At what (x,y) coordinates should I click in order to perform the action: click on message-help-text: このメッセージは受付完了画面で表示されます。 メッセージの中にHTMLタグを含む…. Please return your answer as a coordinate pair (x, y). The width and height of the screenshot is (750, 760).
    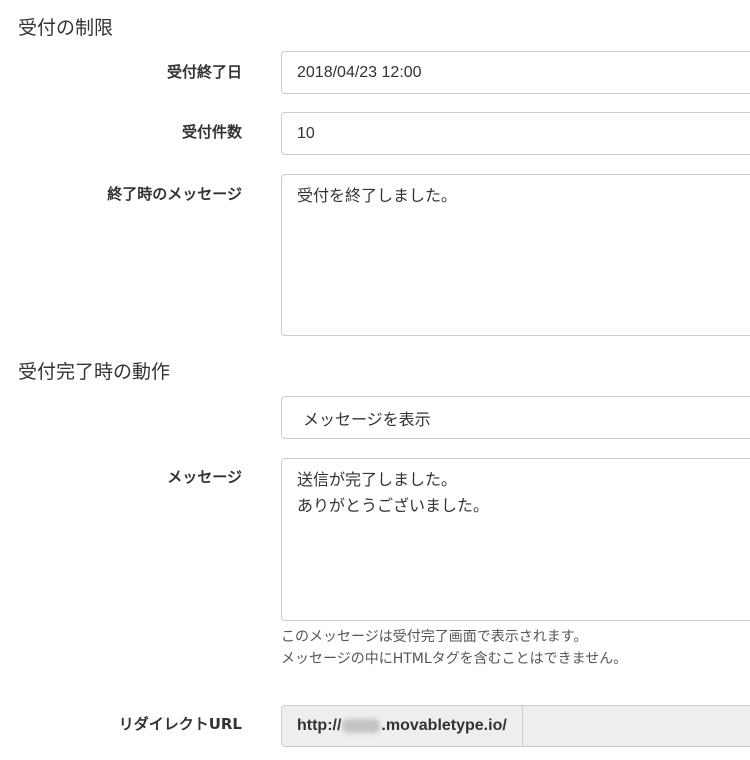
    Looking at the image, I should click on (454, 648).